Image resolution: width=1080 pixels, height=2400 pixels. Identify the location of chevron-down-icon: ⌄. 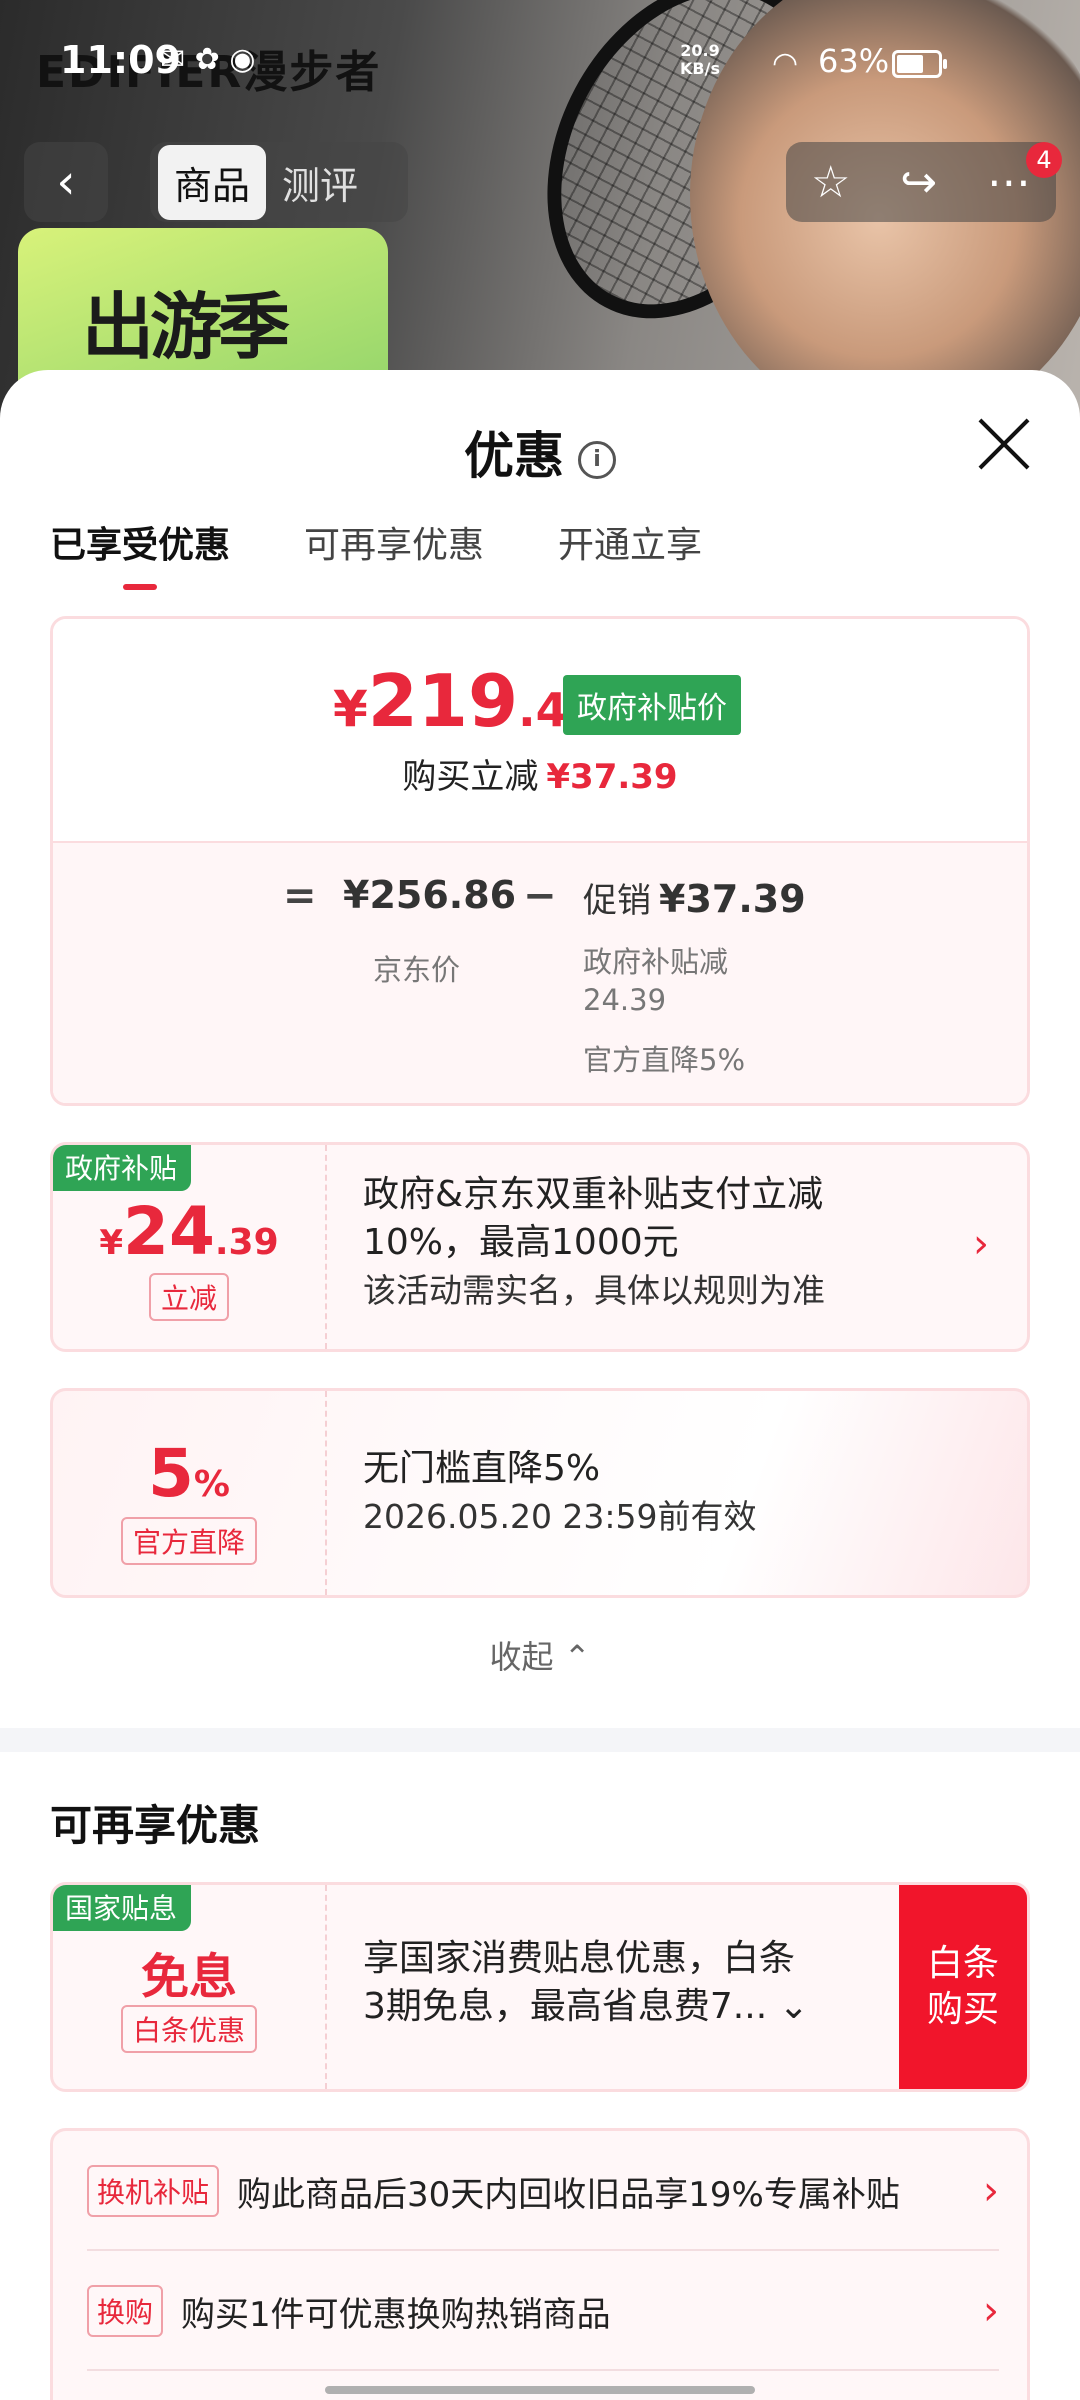
(794, 2006).